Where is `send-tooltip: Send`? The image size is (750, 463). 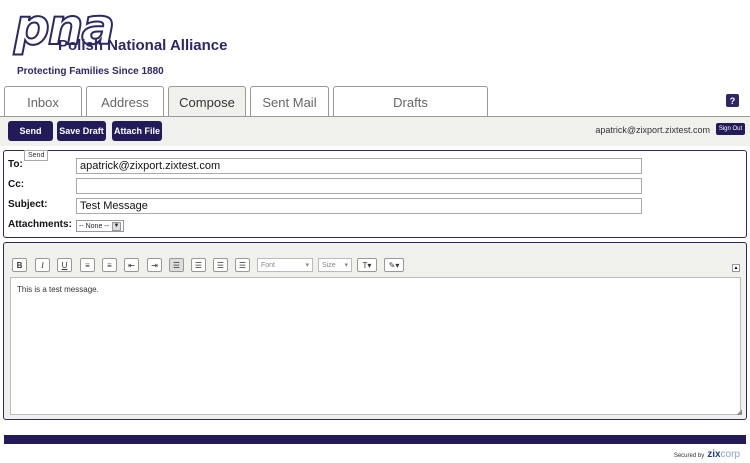 send-tooltip: Send is located at coordinates (36, 155).